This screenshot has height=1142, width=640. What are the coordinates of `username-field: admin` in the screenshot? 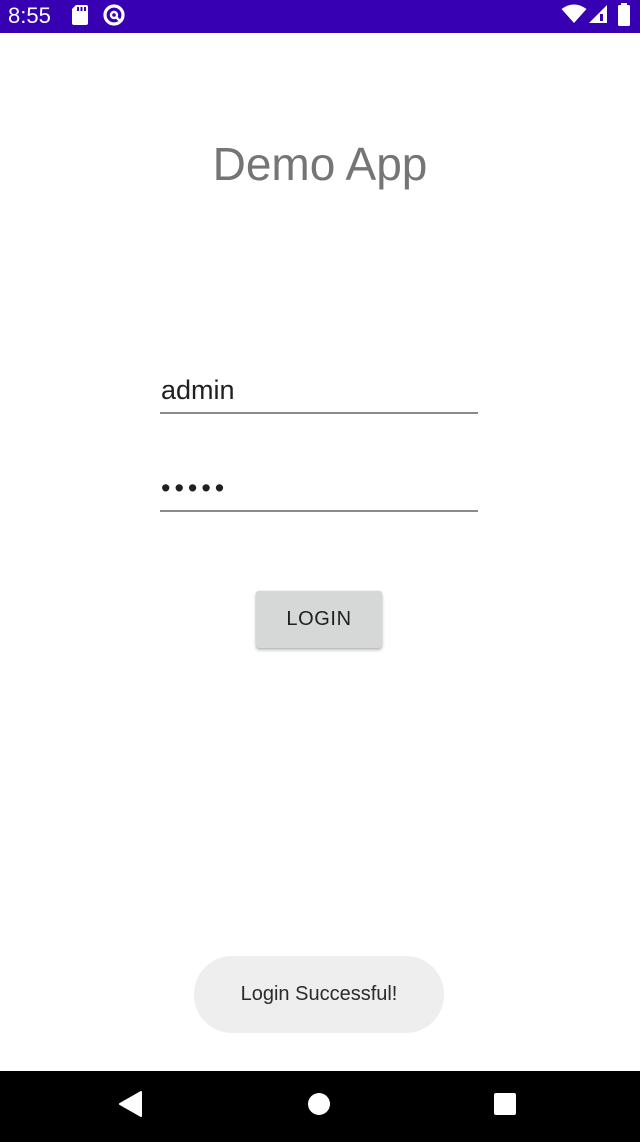 It's located at (319, 391).